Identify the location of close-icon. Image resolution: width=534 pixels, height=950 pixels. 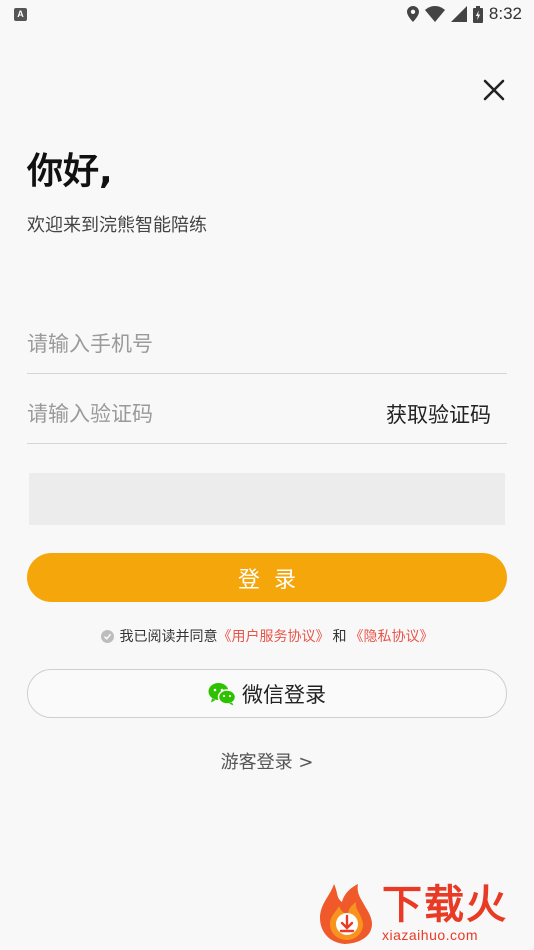
(494, 90).